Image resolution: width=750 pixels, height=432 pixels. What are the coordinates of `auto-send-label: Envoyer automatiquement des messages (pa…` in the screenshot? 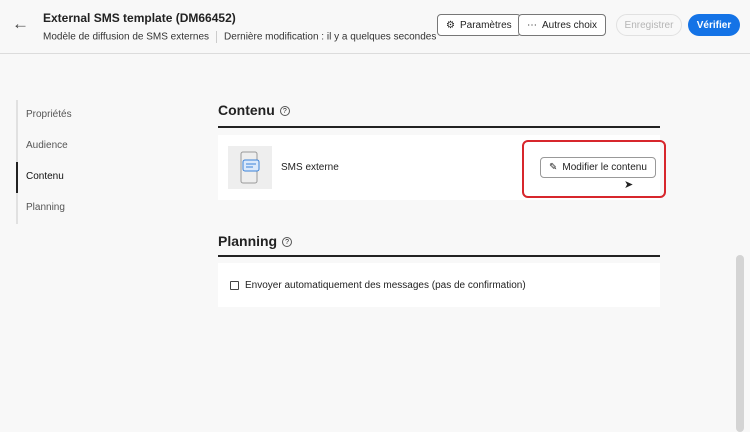 It's located at (385, 285).